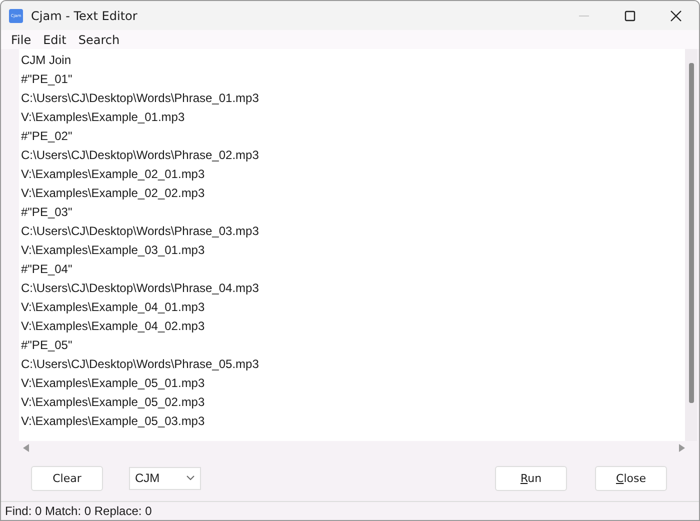 The width and height of the screenshot is (700, 521). Describe the element at coordinates (354, 448) in the screenshot. I see `horizontal-scrollbar` at that location.